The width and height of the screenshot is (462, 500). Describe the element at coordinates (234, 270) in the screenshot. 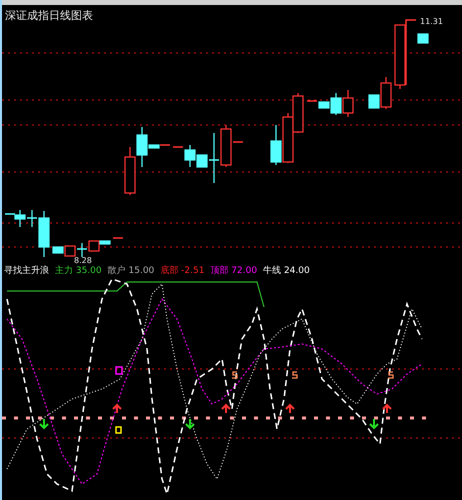

I see `legend-label: 顶部 72.00` at that location.